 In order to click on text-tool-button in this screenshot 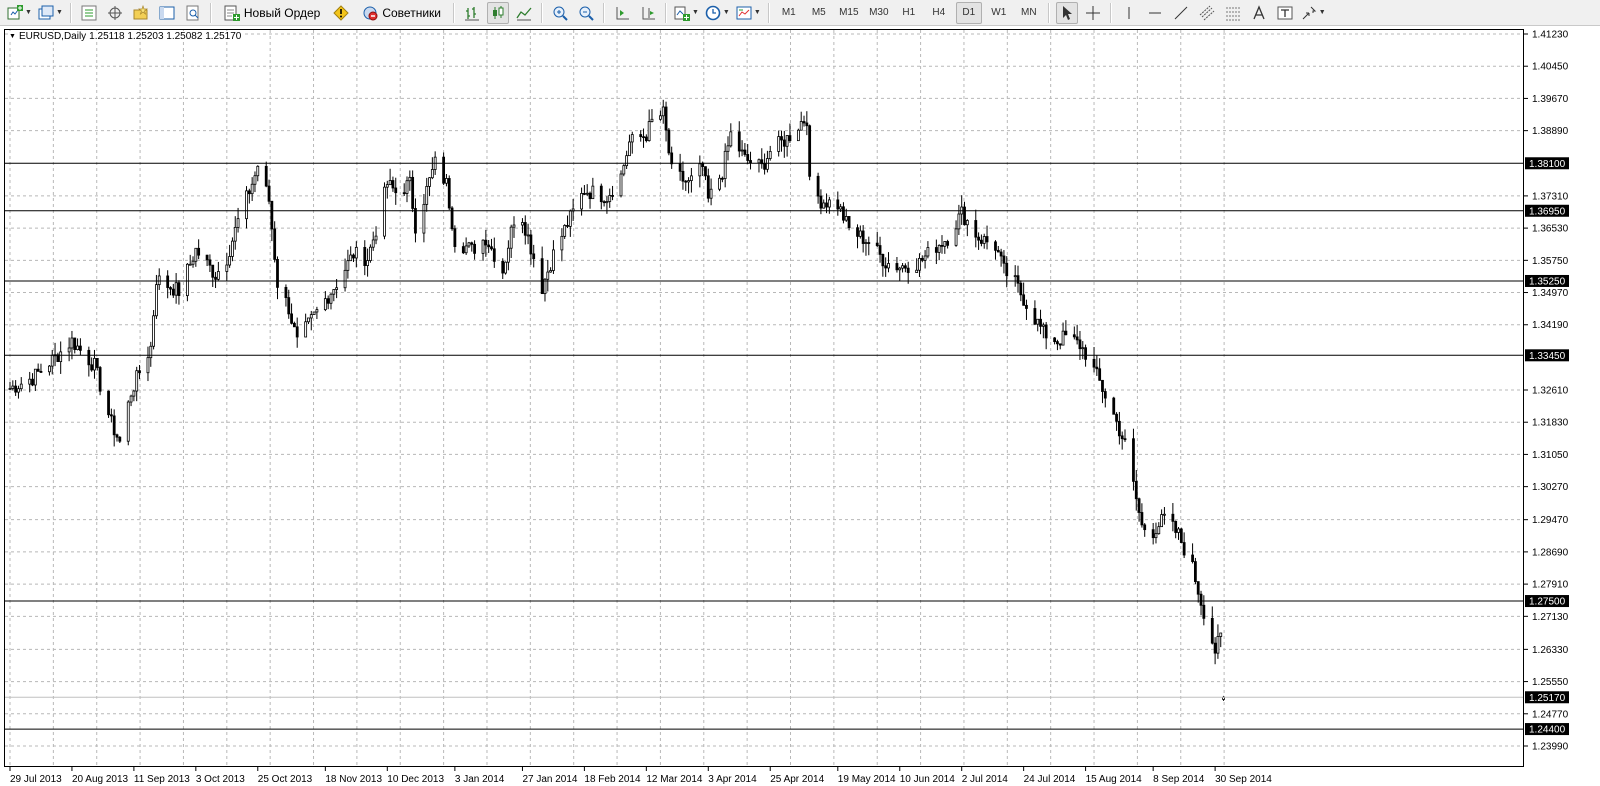, I will do `click(1259, 13)`.